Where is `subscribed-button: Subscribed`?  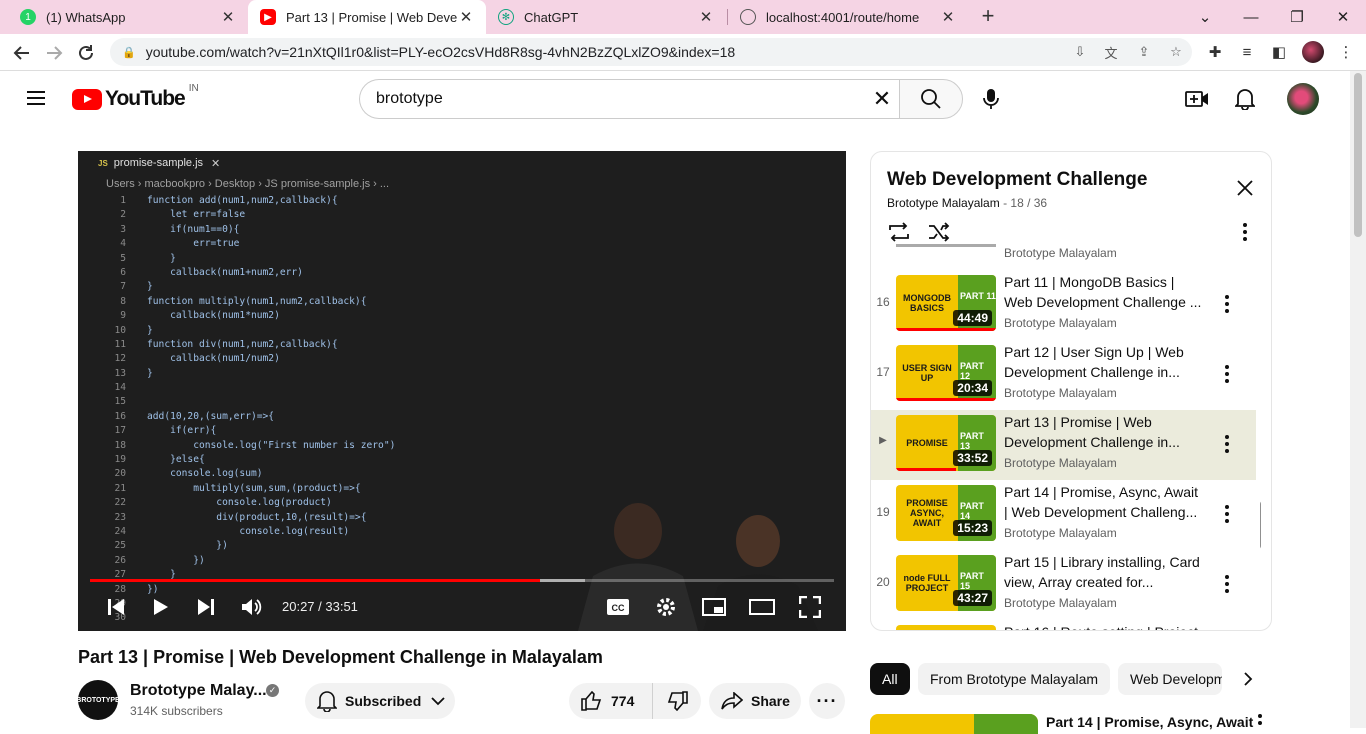 subscribed-button: Subscribed is located at coordinates (380, 701).